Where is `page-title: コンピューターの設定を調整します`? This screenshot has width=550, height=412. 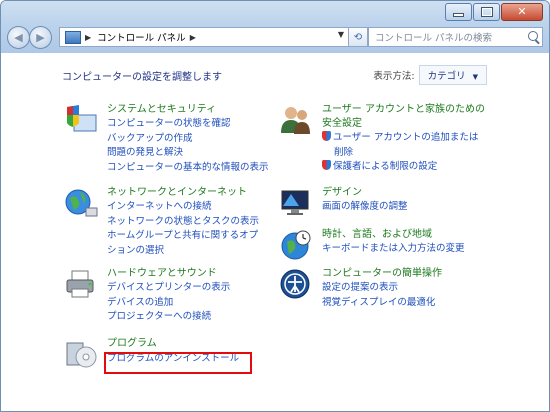
page-title: コンピューターの設定を調整します is located at coordinates (142, 77).